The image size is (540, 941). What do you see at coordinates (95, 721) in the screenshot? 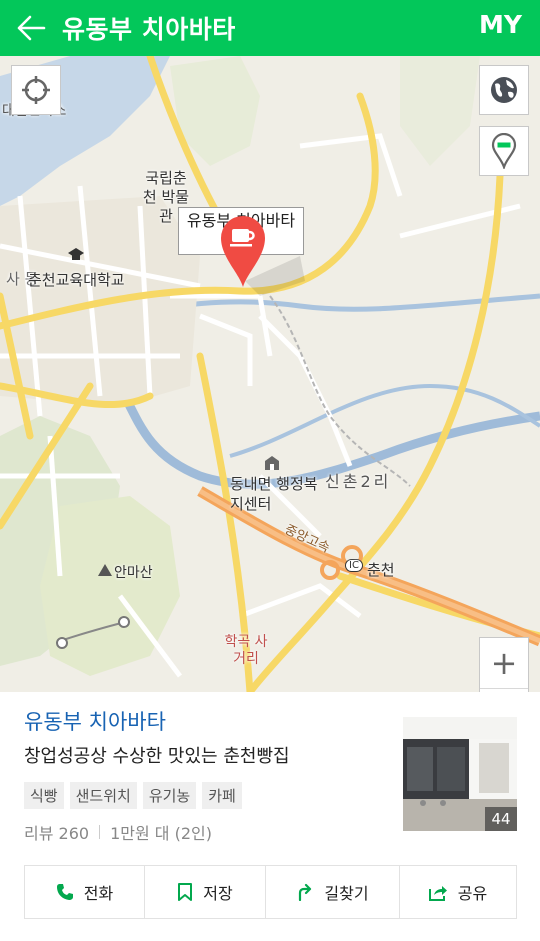
I see `place-name: 유동부 치아바타` at bounding box center [95, 721].